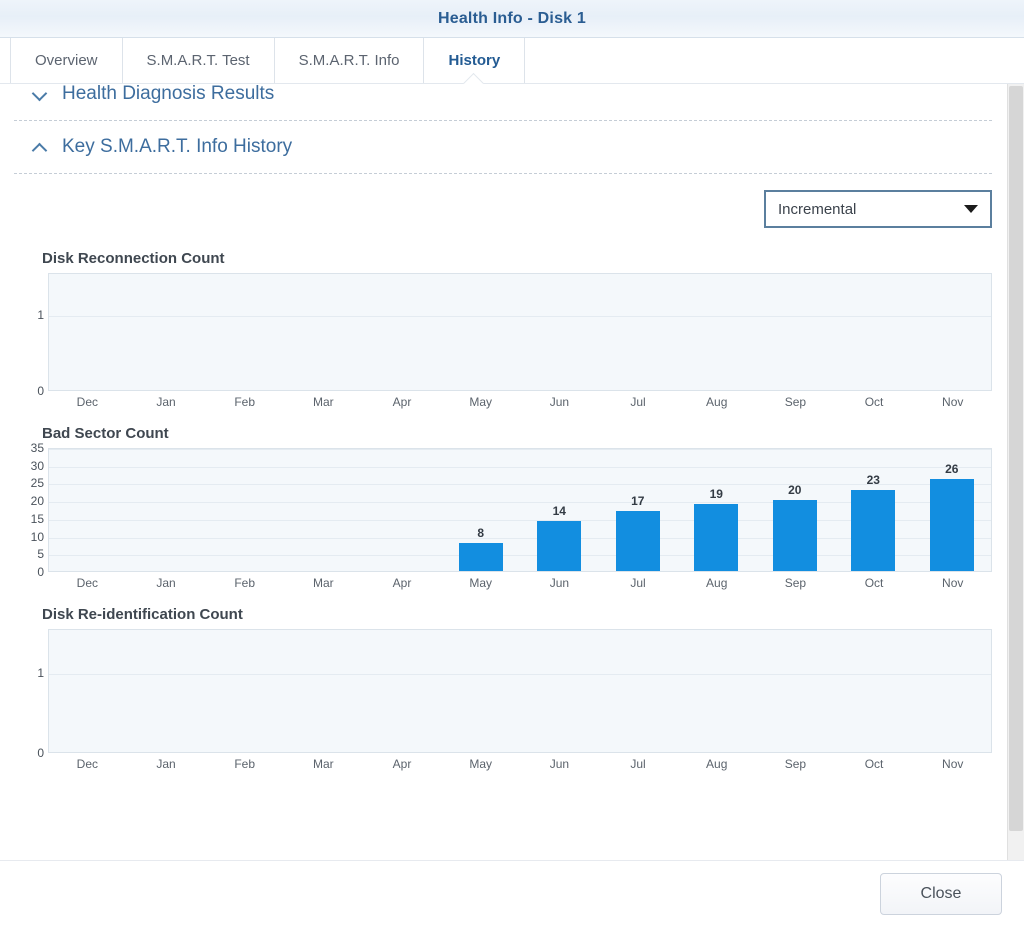  What do you see at coordinates (520, 510) in the screenshot?
I see `bar-series-bad-sector-count: 8 14 17 19 20 23 26` at bounding box center [520, 510].